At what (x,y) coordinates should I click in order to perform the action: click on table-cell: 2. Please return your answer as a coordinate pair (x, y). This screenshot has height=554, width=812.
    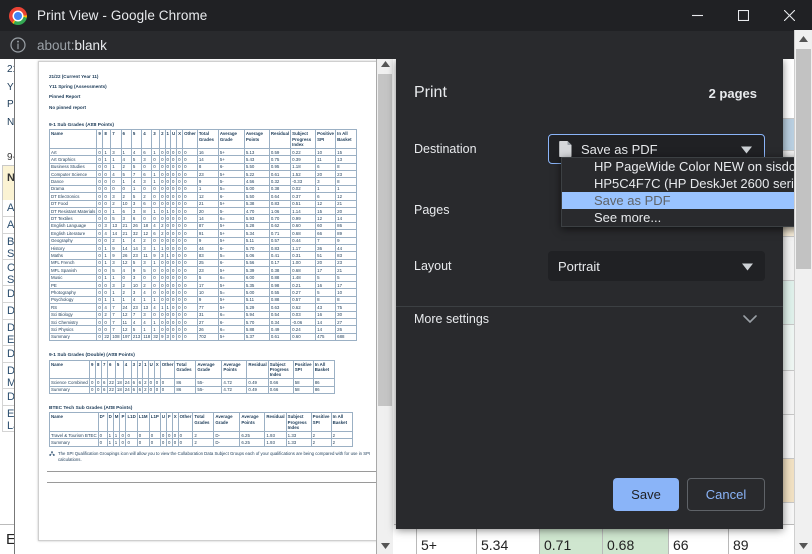
    Looking at the image, I should click on (321, 442).